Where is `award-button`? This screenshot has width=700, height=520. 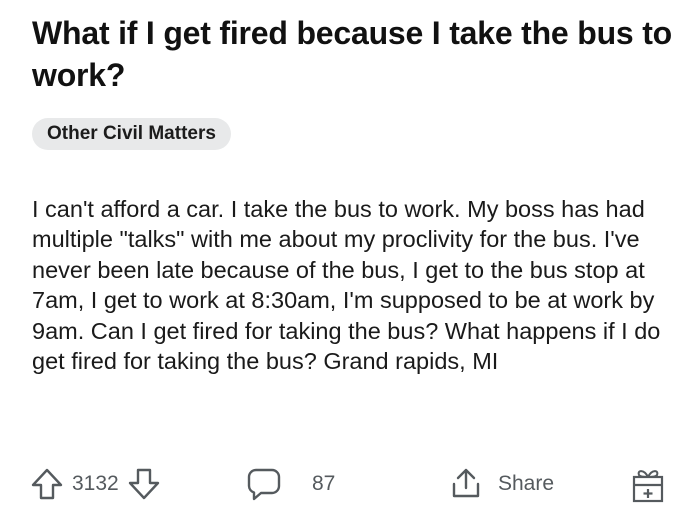 award-button is located at coordinates (648, 484).